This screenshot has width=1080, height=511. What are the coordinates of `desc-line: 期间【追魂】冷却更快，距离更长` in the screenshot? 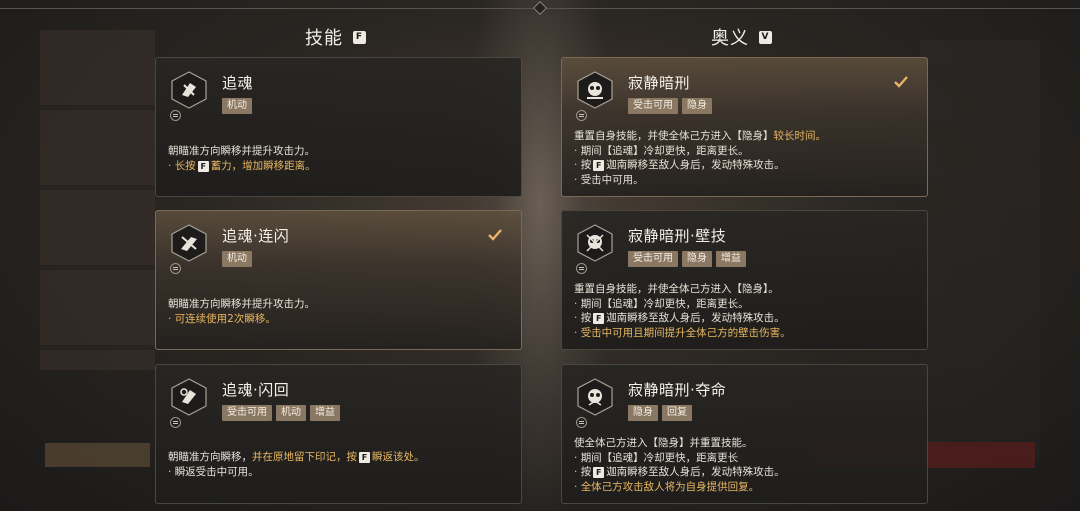 It's located at (679, 458).